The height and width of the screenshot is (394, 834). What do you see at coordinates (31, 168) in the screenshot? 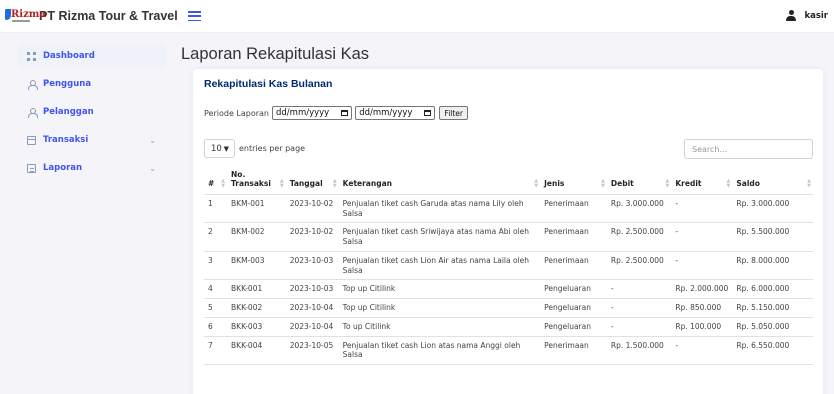
I see `document-icon` at bounding box center [31, 168].